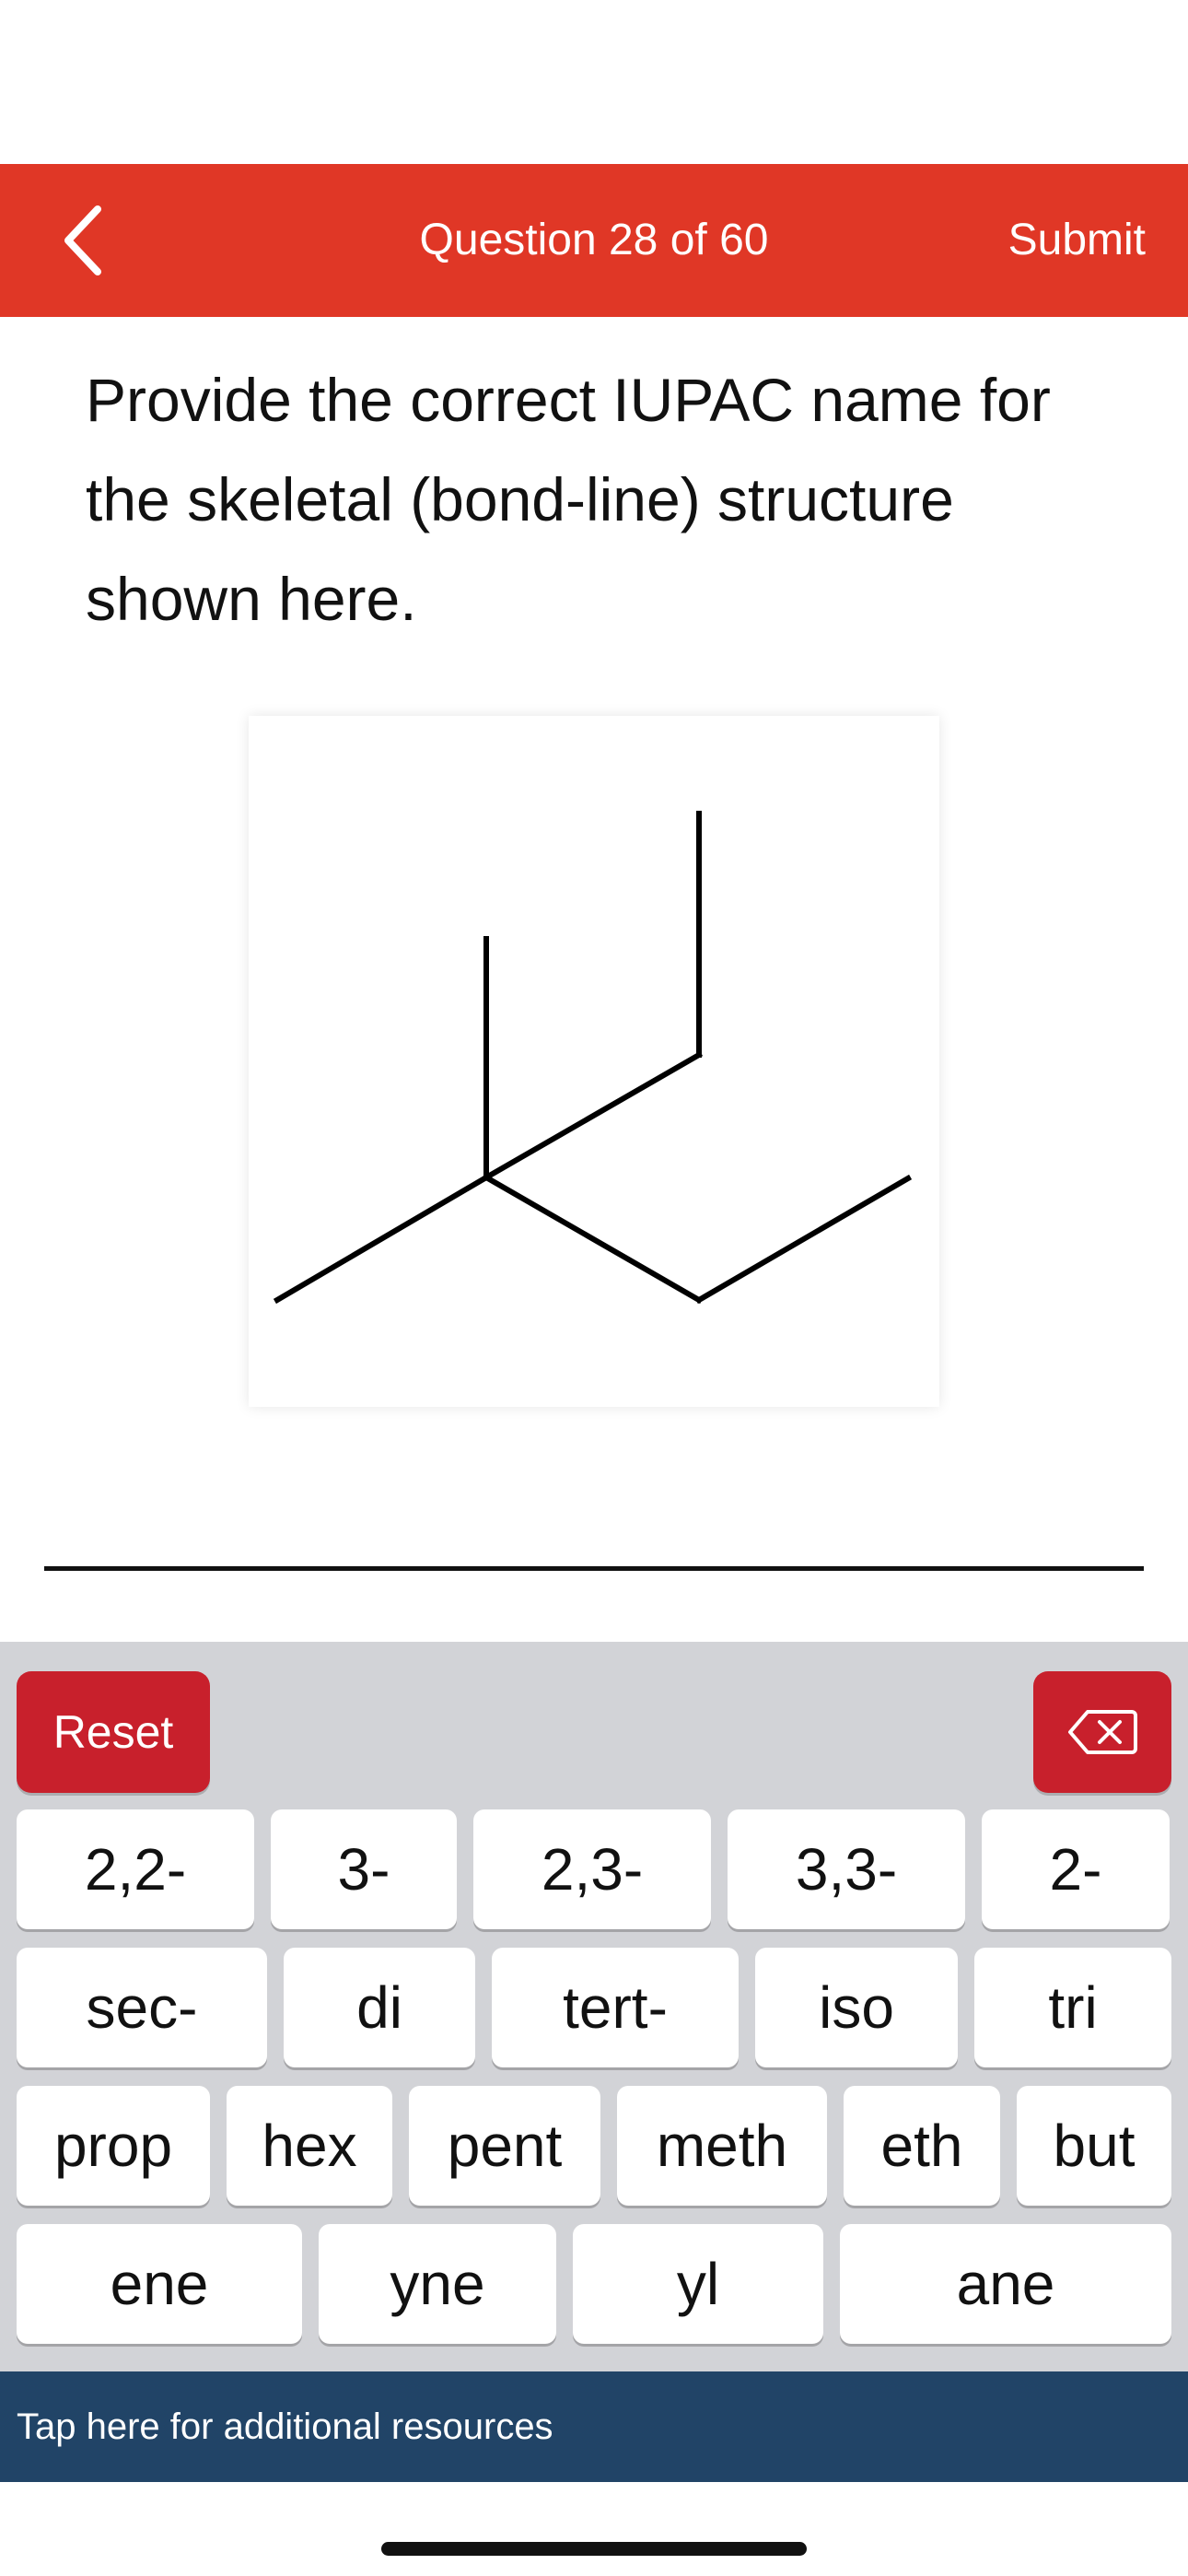  I want to click on reset-button: Reset, so click(113, 1732).